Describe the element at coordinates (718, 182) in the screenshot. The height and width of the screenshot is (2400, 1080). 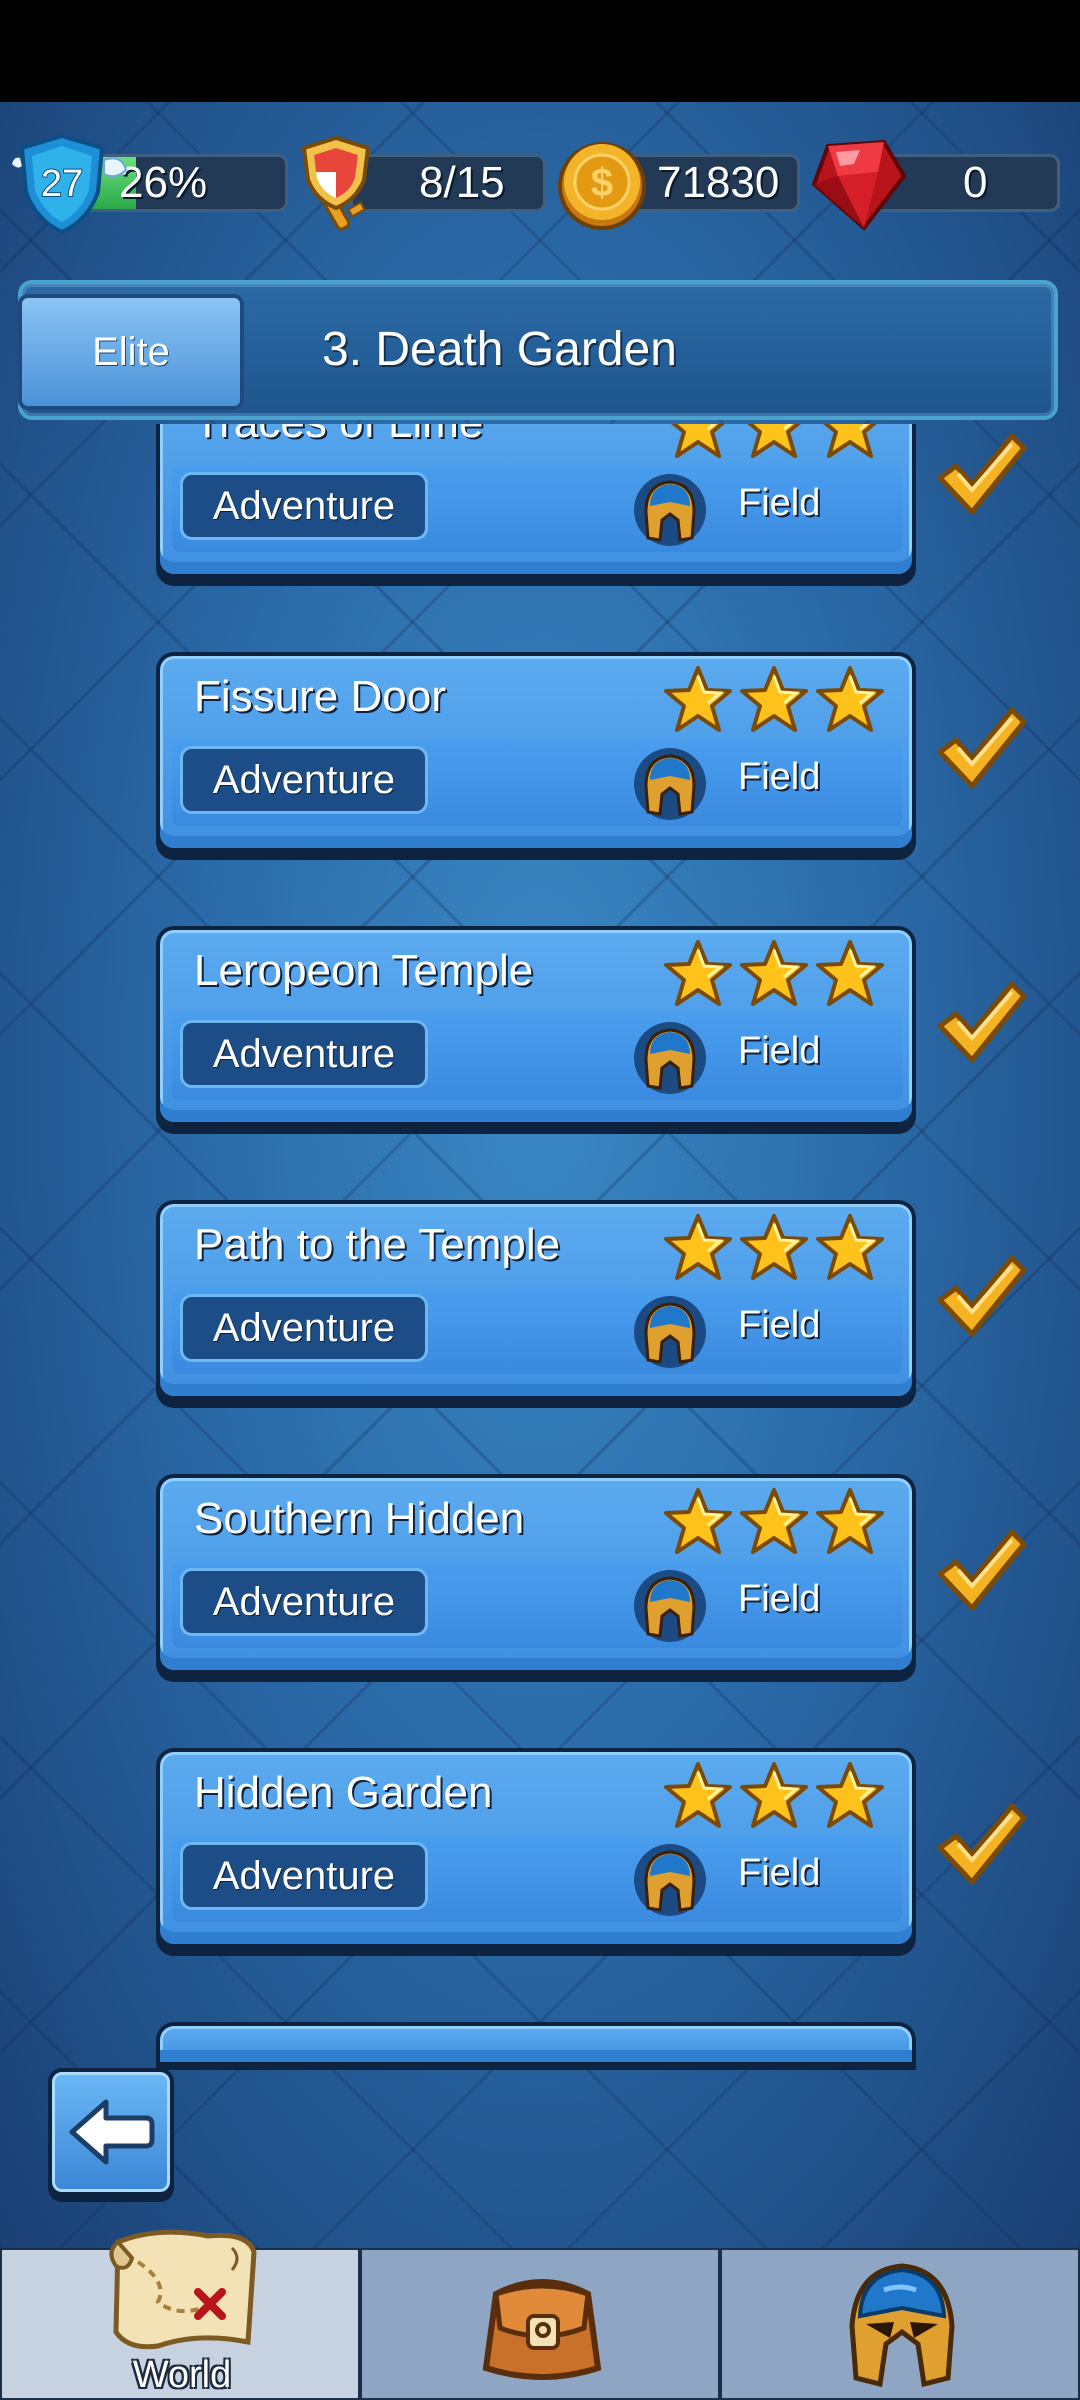
I see `gold-count: 71830` at that location.